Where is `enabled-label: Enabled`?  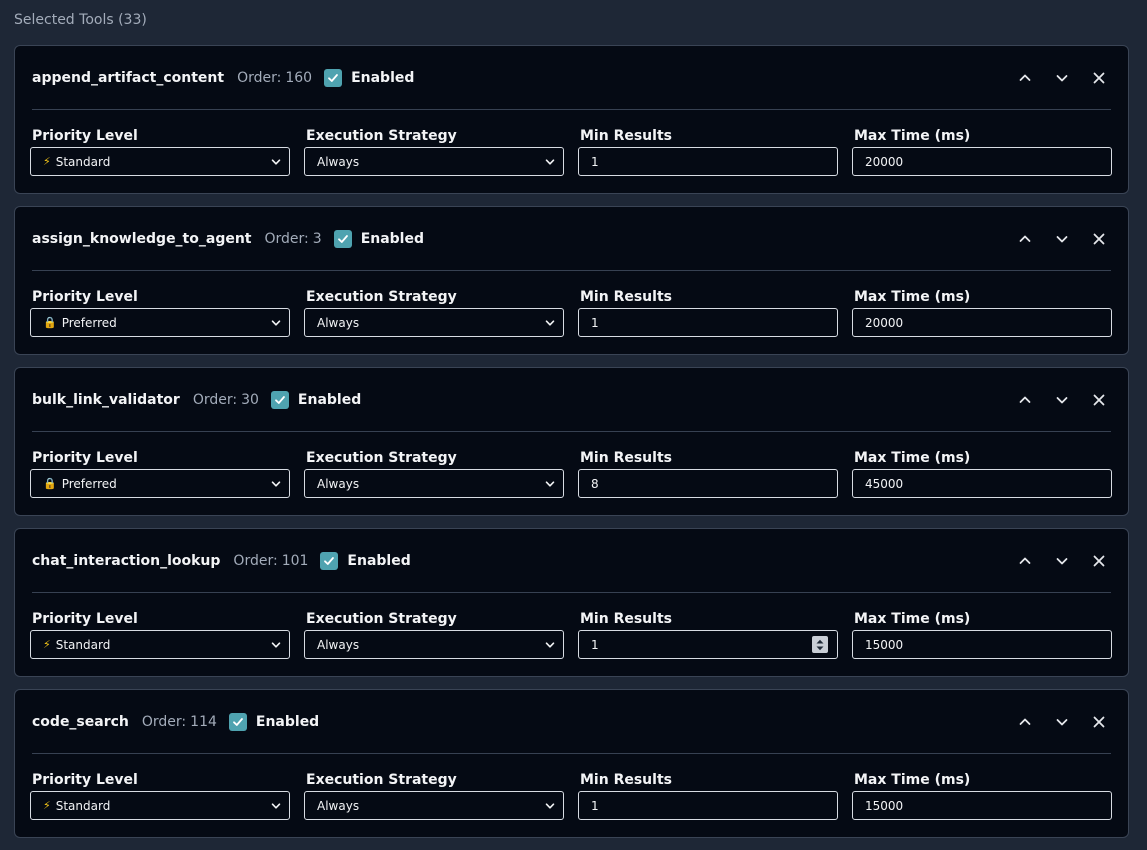
enabled-label: Enabled is located at coordinates (329, 399).